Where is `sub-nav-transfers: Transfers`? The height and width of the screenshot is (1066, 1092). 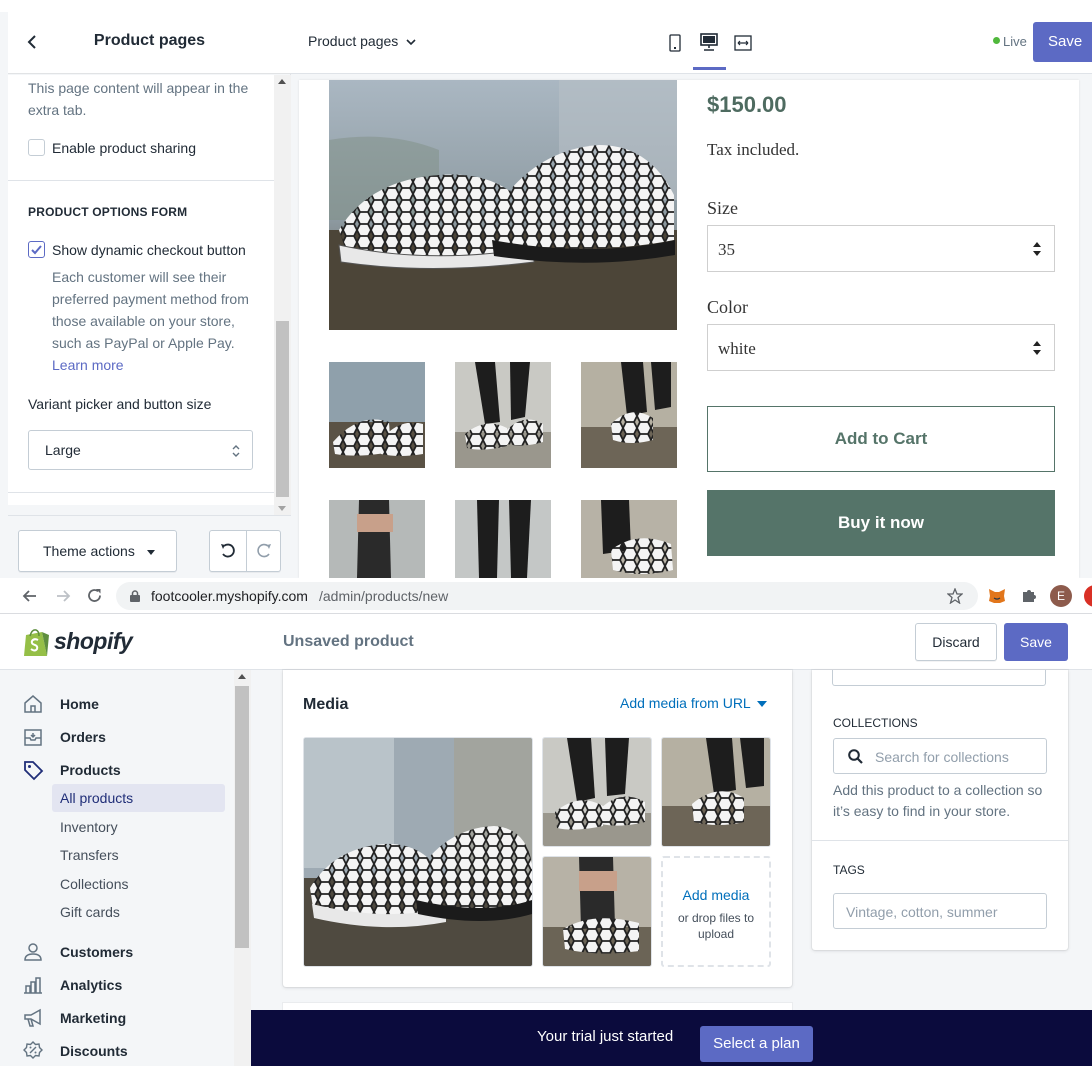 sub-nav-transfers: Transfers is located at coordinates (138, 855).